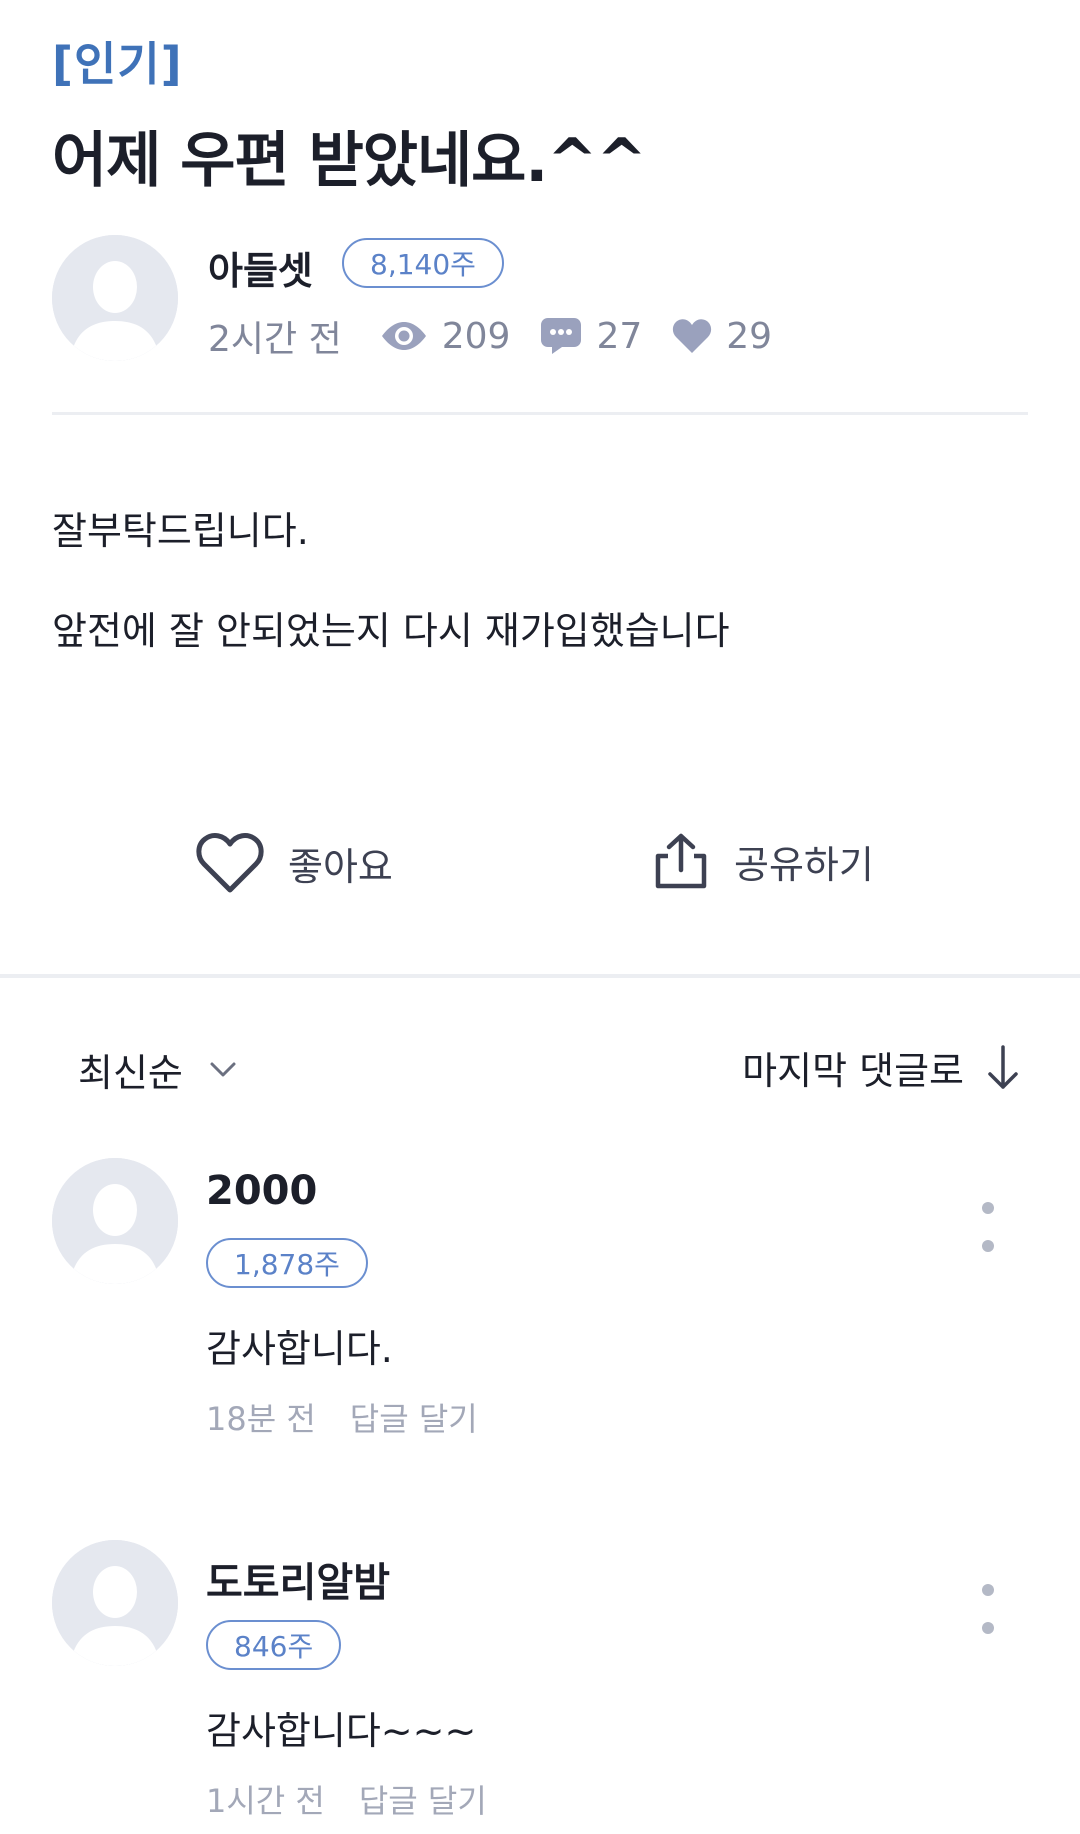 This screenshot has height=1834, width=1080. I want to click on commenter-name: 도토리알밤, so click(298, 1579).